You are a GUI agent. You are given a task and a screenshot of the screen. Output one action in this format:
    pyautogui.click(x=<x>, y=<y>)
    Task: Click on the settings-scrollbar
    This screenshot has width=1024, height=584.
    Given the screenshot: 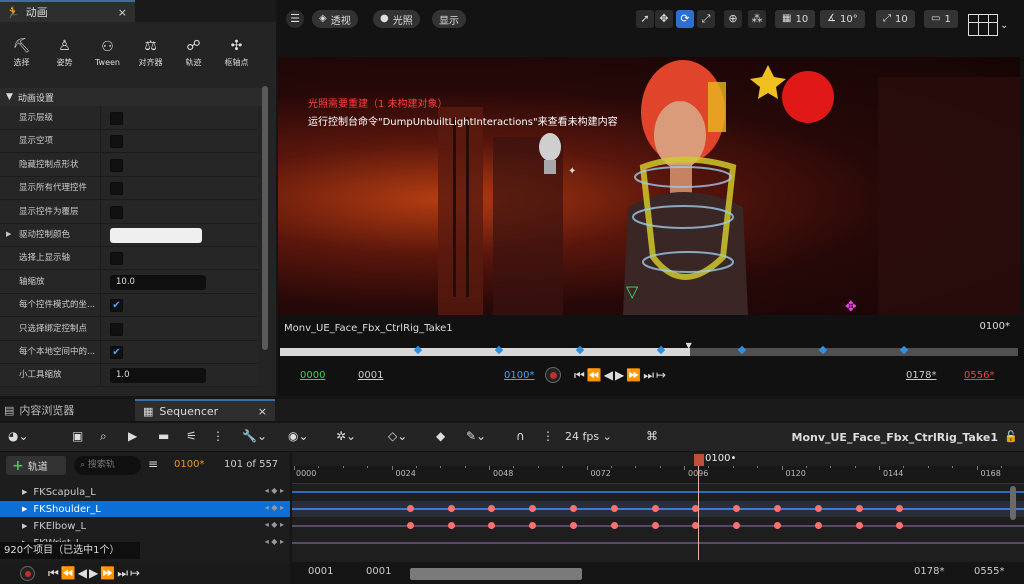 What is the action you would take?
    pyautogui.click(x=265, y=218)
    